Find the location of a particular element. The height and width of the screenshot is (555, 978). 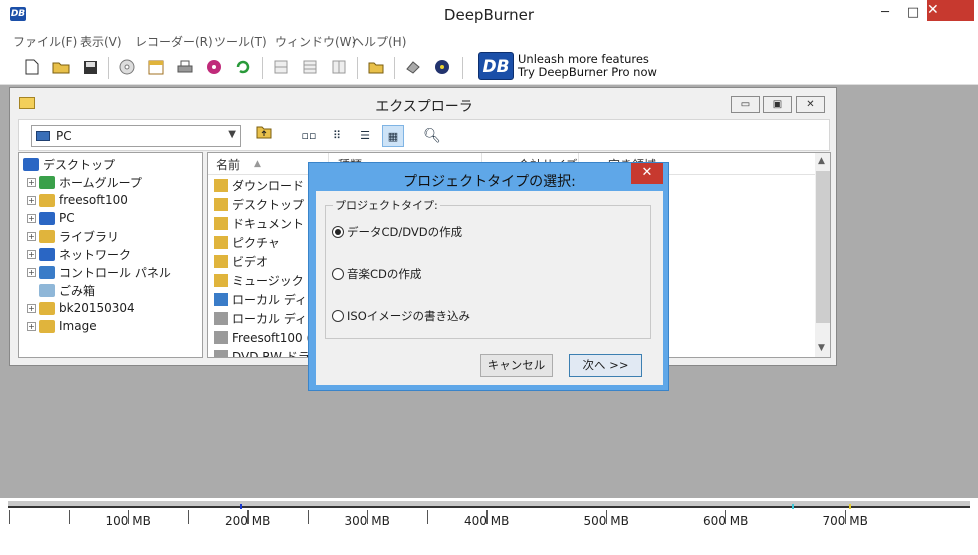

explorer-close-button: ✕ is located at coordinates (810, 104).